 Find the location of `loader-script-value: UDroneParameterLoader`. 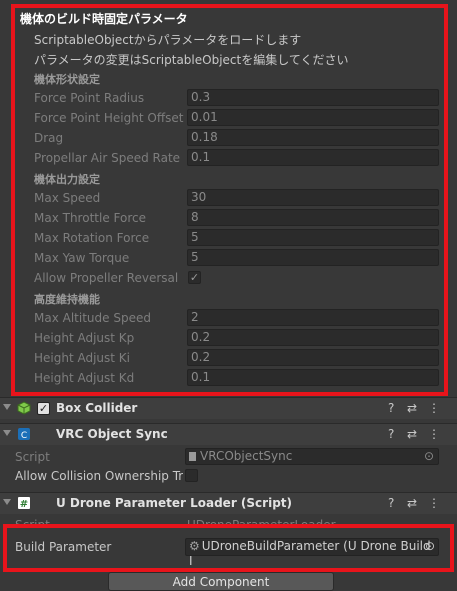

loader-script-value: UDroneParameterLoader is located at coordinates (261, 522).